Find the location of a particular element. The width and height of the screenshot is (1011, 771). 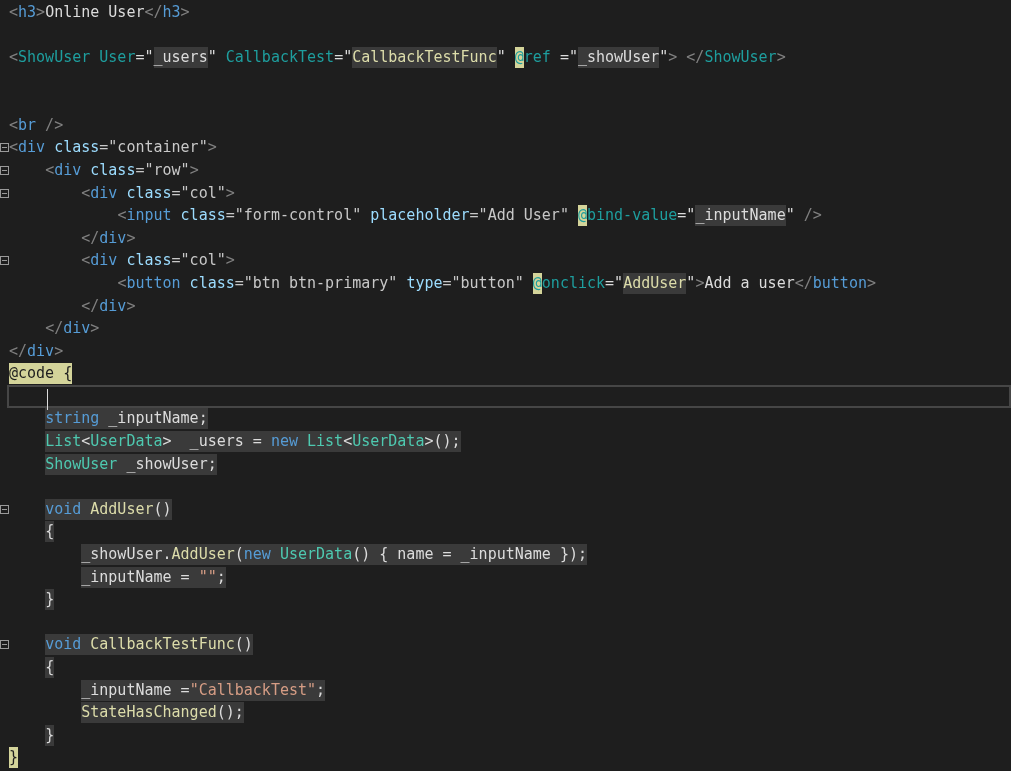

code-line: _inputName ="CallbackTest"; is located at coordinates (203, 690).